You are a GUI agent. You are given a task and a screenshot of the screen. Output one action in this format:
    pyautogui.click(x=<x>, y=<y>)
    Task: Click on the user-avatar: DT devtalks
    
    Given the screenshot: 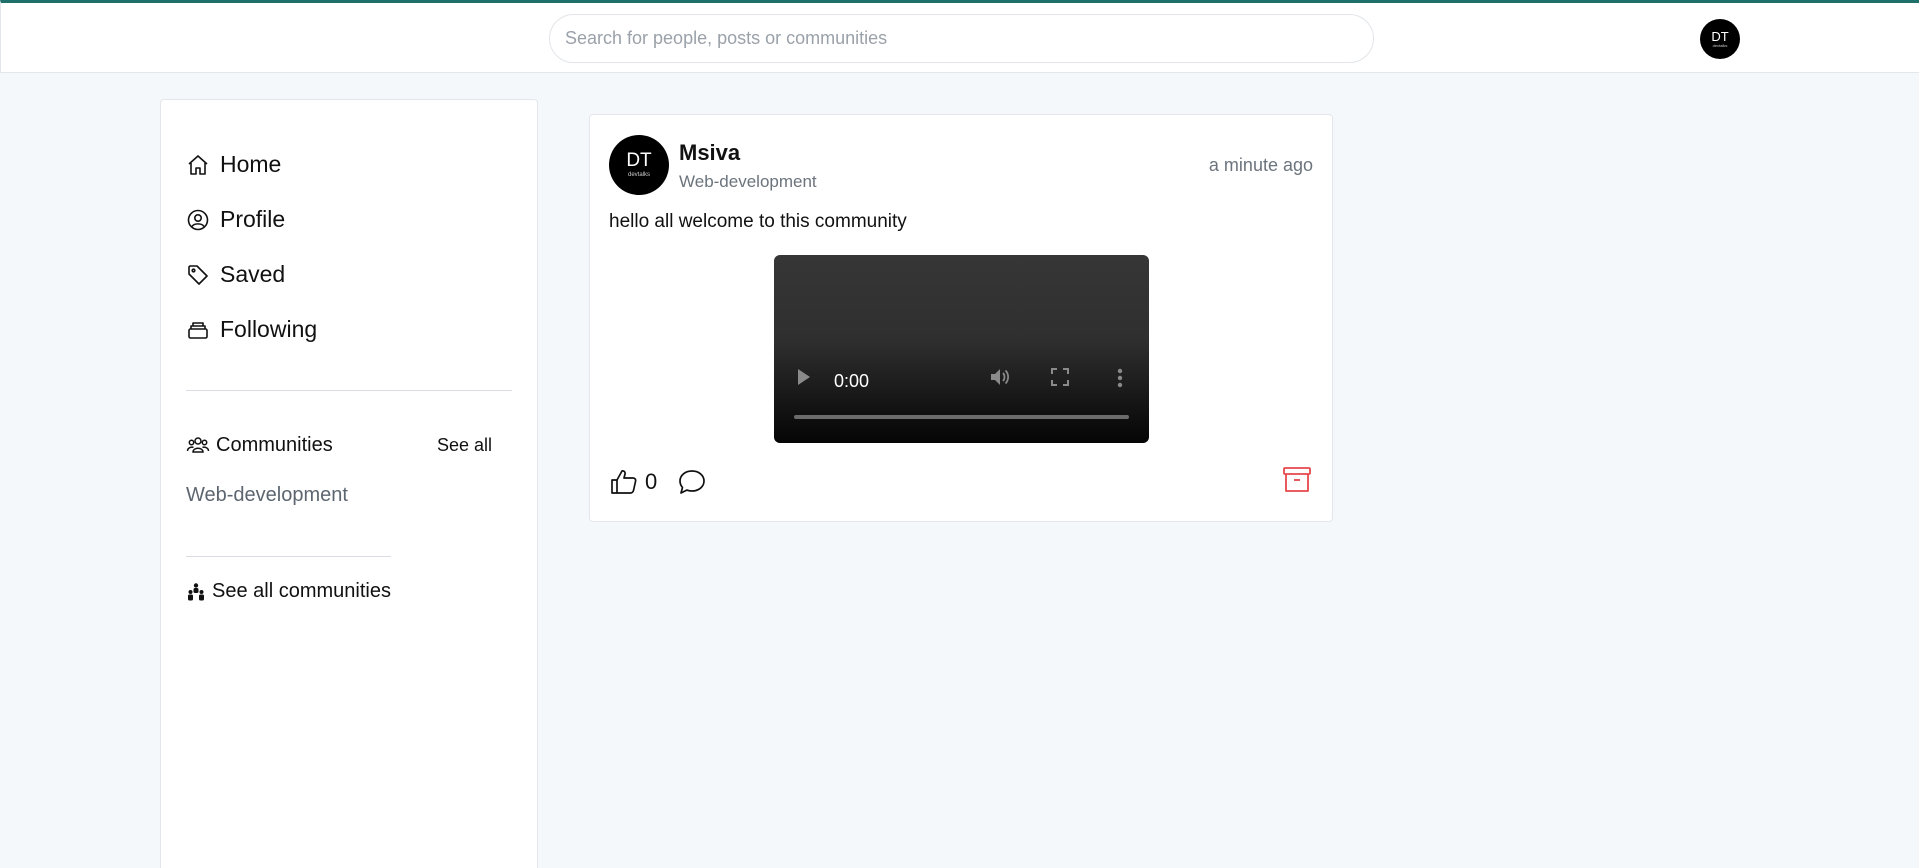 What is the action you would take?
    pyautogui.click(x=1720, y=39)
    